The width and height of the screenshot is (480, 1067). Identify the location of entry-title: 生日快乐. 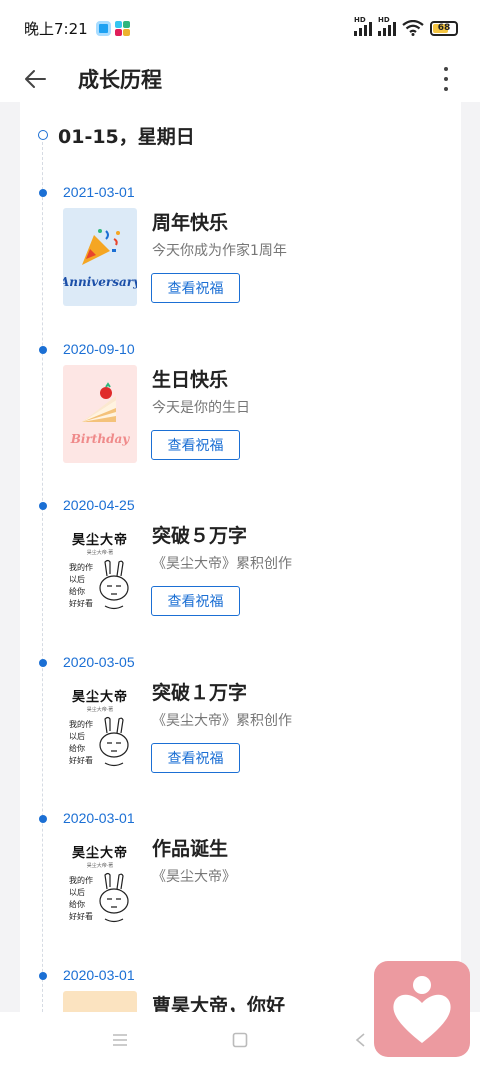
(190, 380).